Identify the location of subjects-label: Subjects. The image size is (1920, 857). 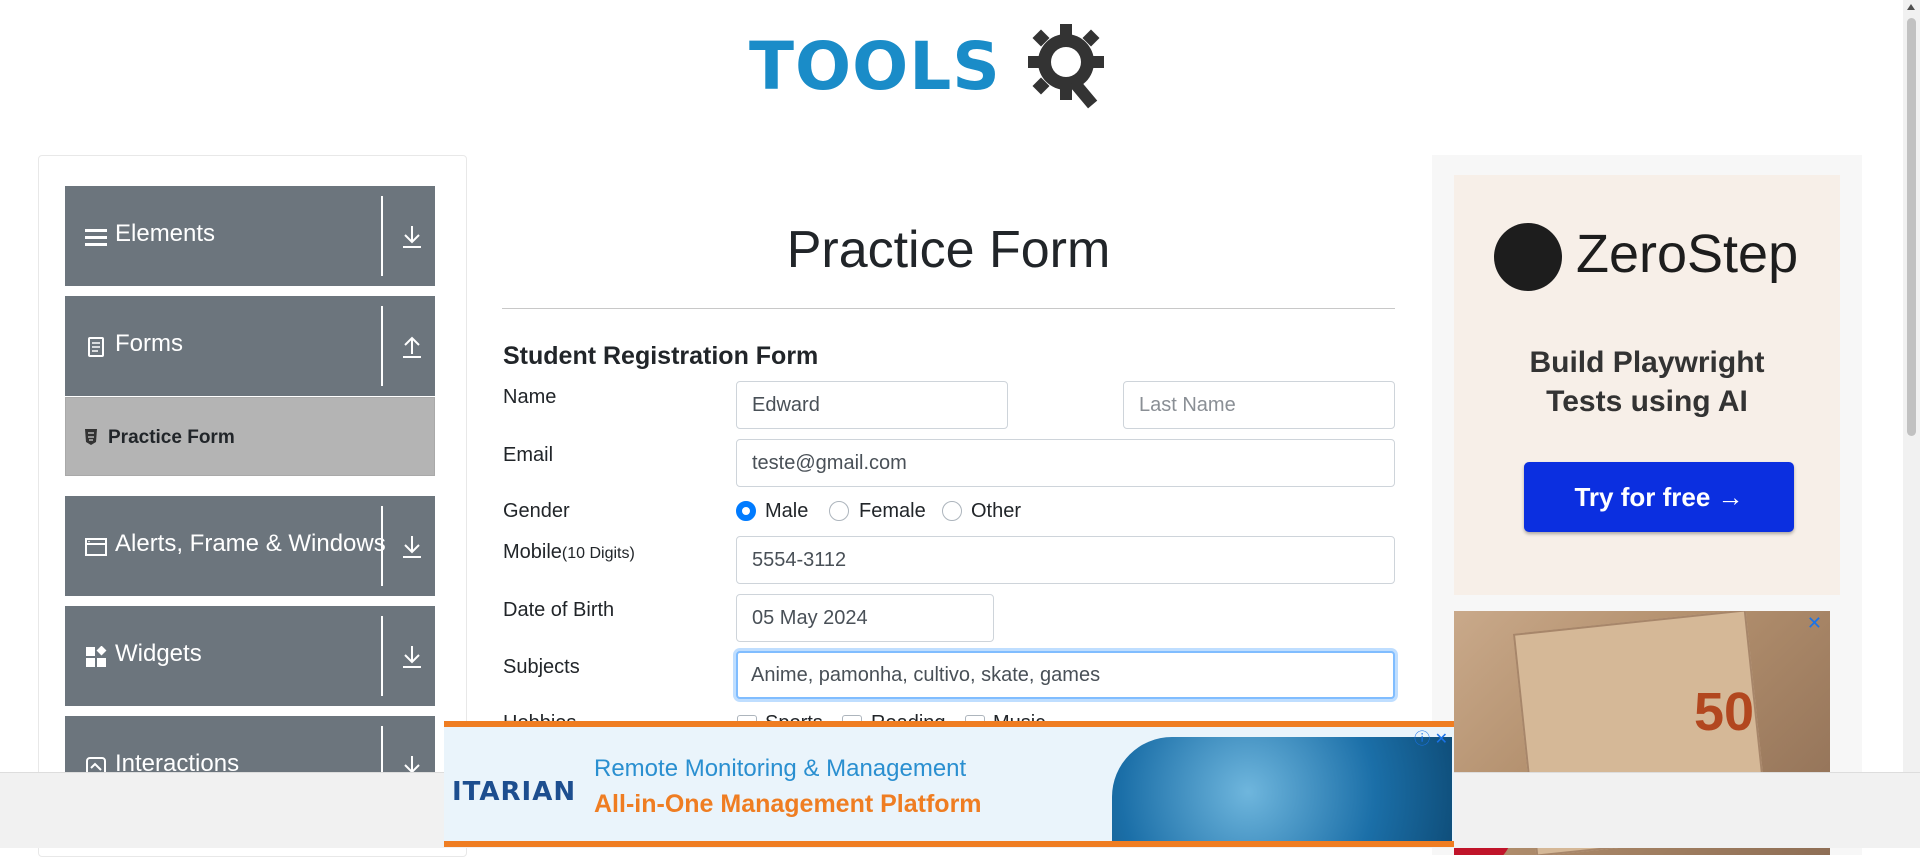
(541, 667).